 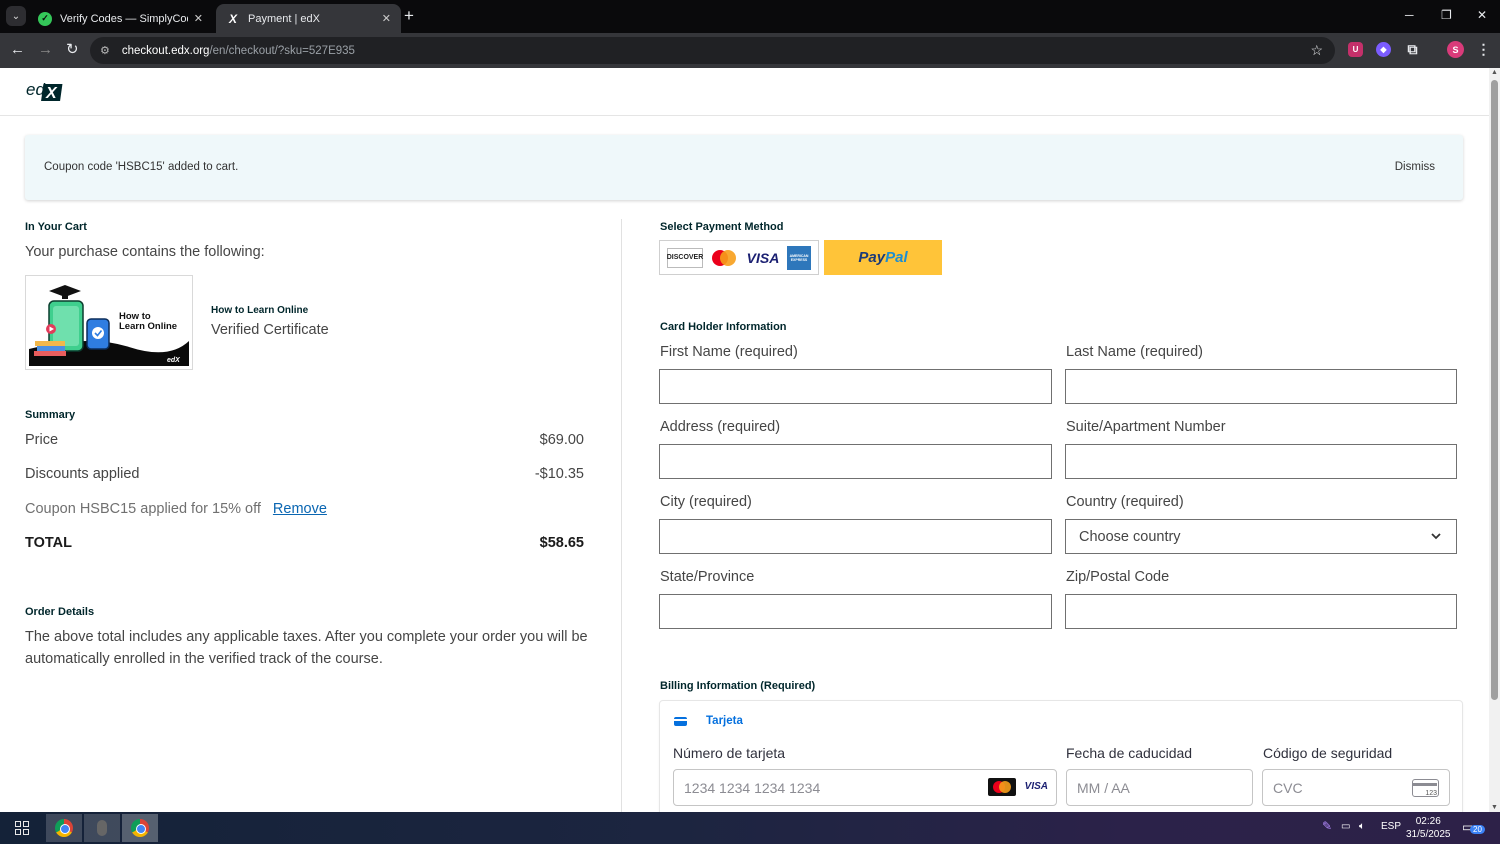 What do you see at coordinates (708, 721) in the screenshot?
I see `card-tab: Tarjeta` at bounding box center [708, 721].